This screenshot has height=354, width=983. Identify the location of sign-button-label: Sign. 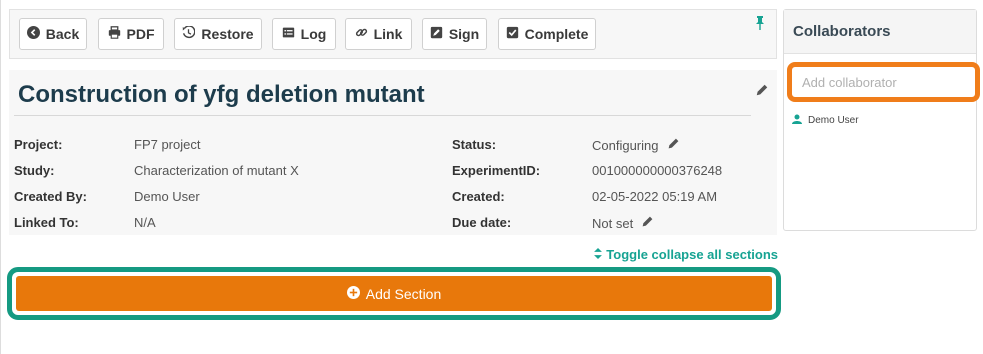
(464, 34).